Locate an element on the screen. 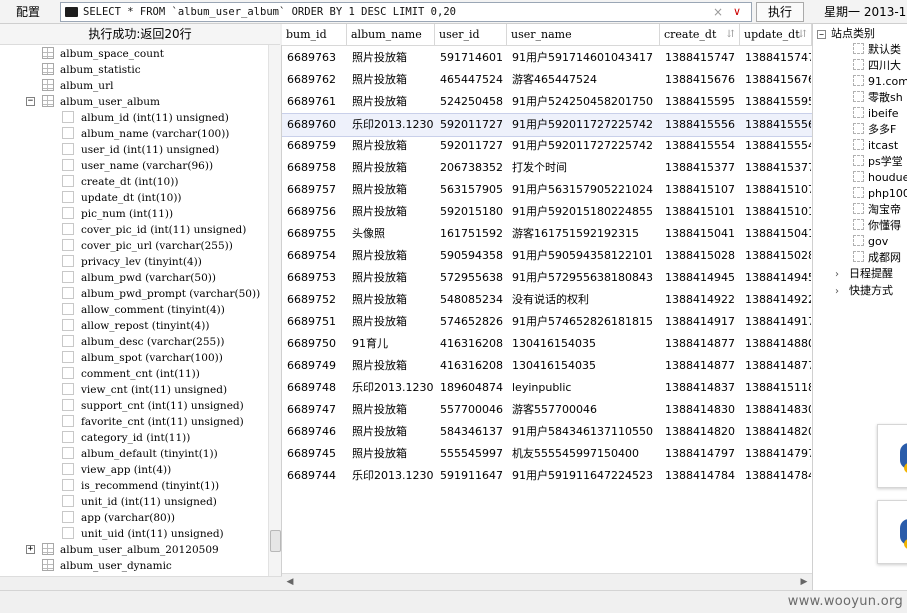  cell-update-dt: 1388414797 is located at coordinates (778, 454).